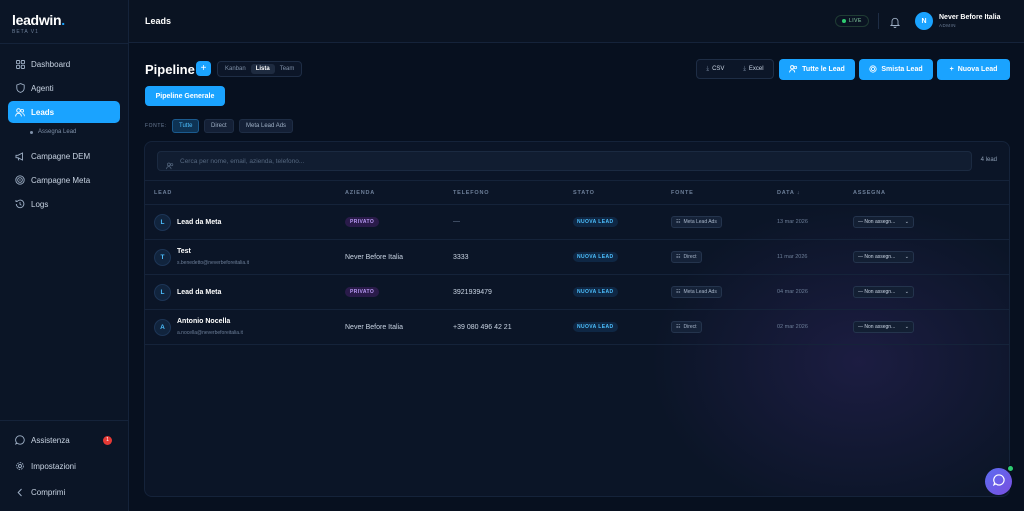 This screenshot has height=511, width=1024. I want to click on tab-lista: Lista, so click(262, 69).